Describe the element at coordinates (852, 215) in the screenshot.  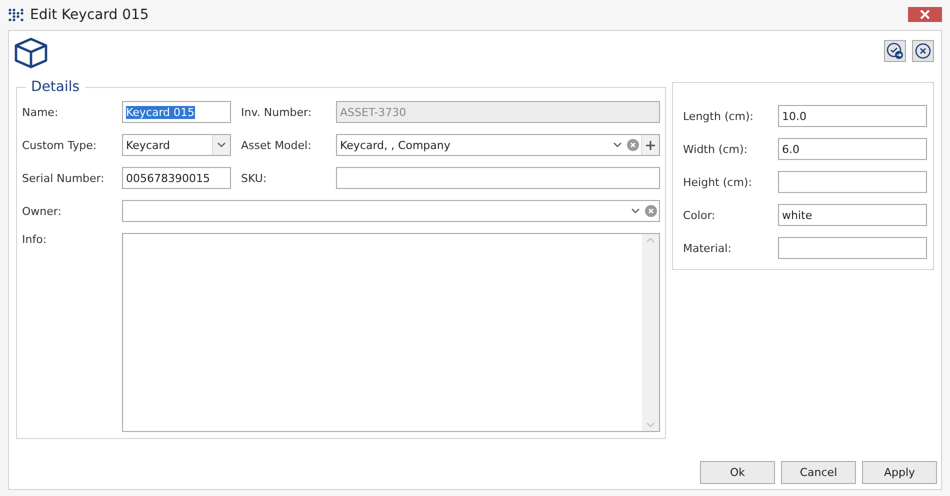
I see `dimension-field: white` at that location.